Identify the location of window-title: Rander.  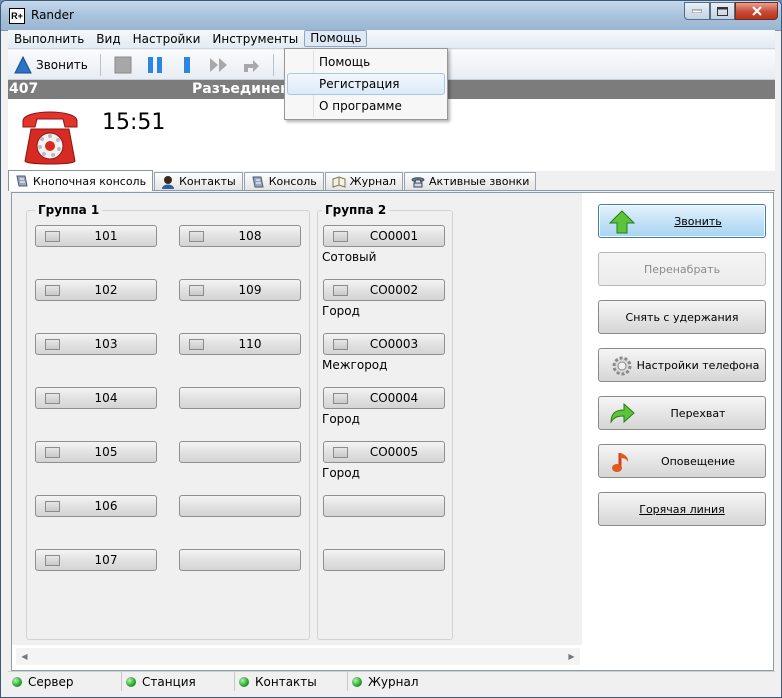
(52, 15).